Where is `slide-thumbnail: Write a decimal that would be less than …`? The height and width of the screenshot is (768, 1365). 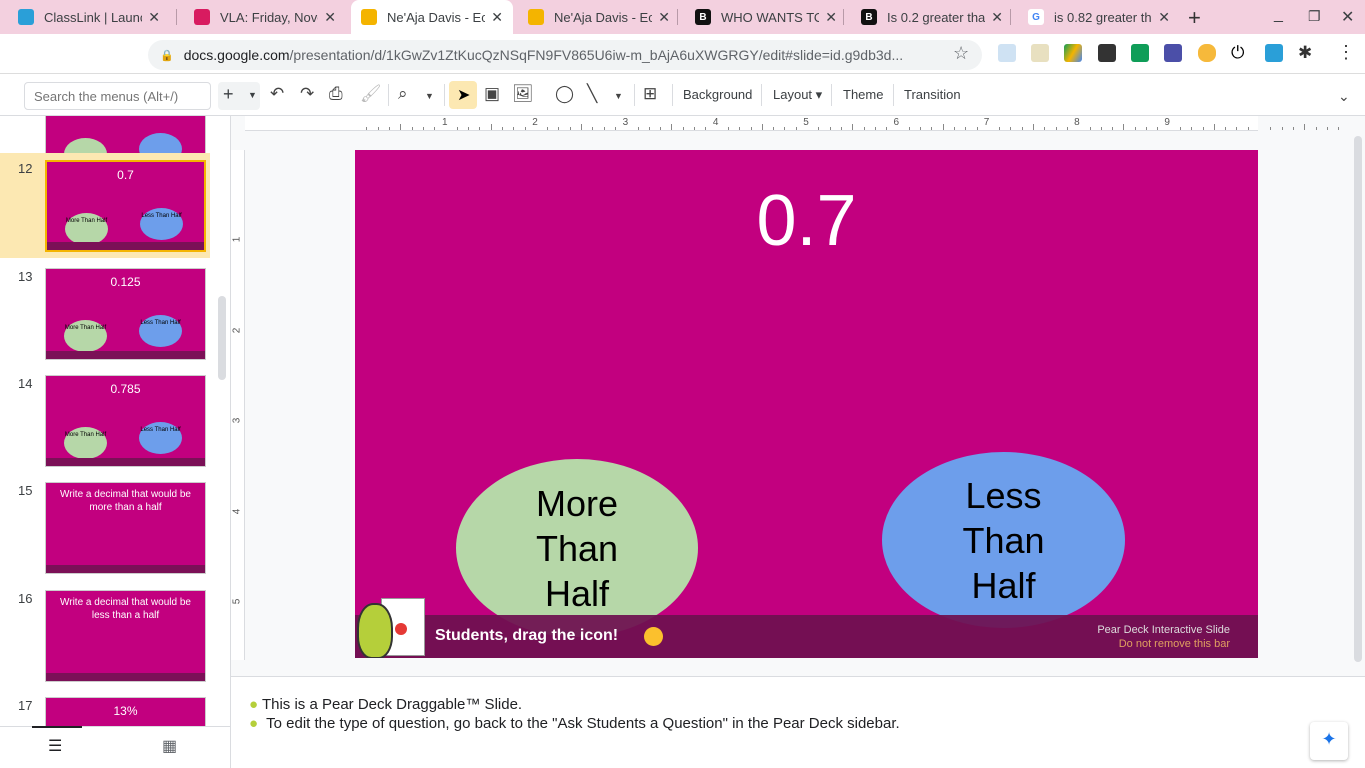 slide-thumbnail: Write a decimal that would be less than … is located at coordinates (125, 636).